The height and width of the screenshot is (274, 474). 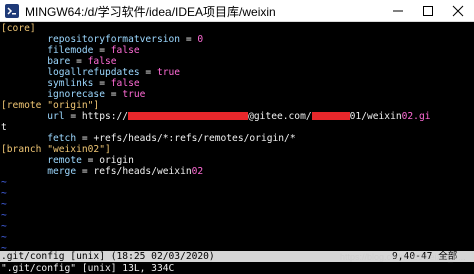 I want to click on window-title: MINGW64:/d/学习软件/idea/IDEA项目库/weixin, so click(x=150, y=12).